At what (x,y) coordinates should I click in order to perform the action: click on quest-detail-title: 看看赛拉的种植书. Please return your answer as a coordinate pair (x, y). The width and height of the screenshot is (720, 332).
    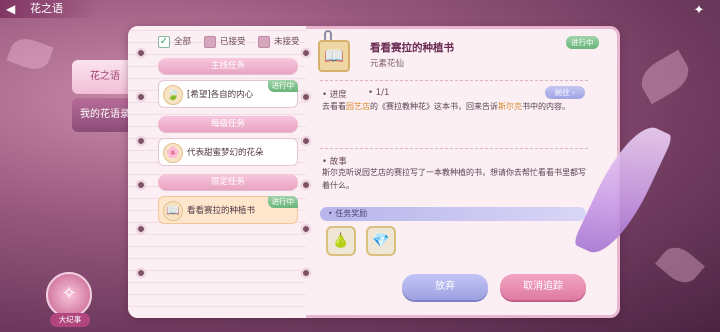
    Looking at the image, I should click on (412, 48).